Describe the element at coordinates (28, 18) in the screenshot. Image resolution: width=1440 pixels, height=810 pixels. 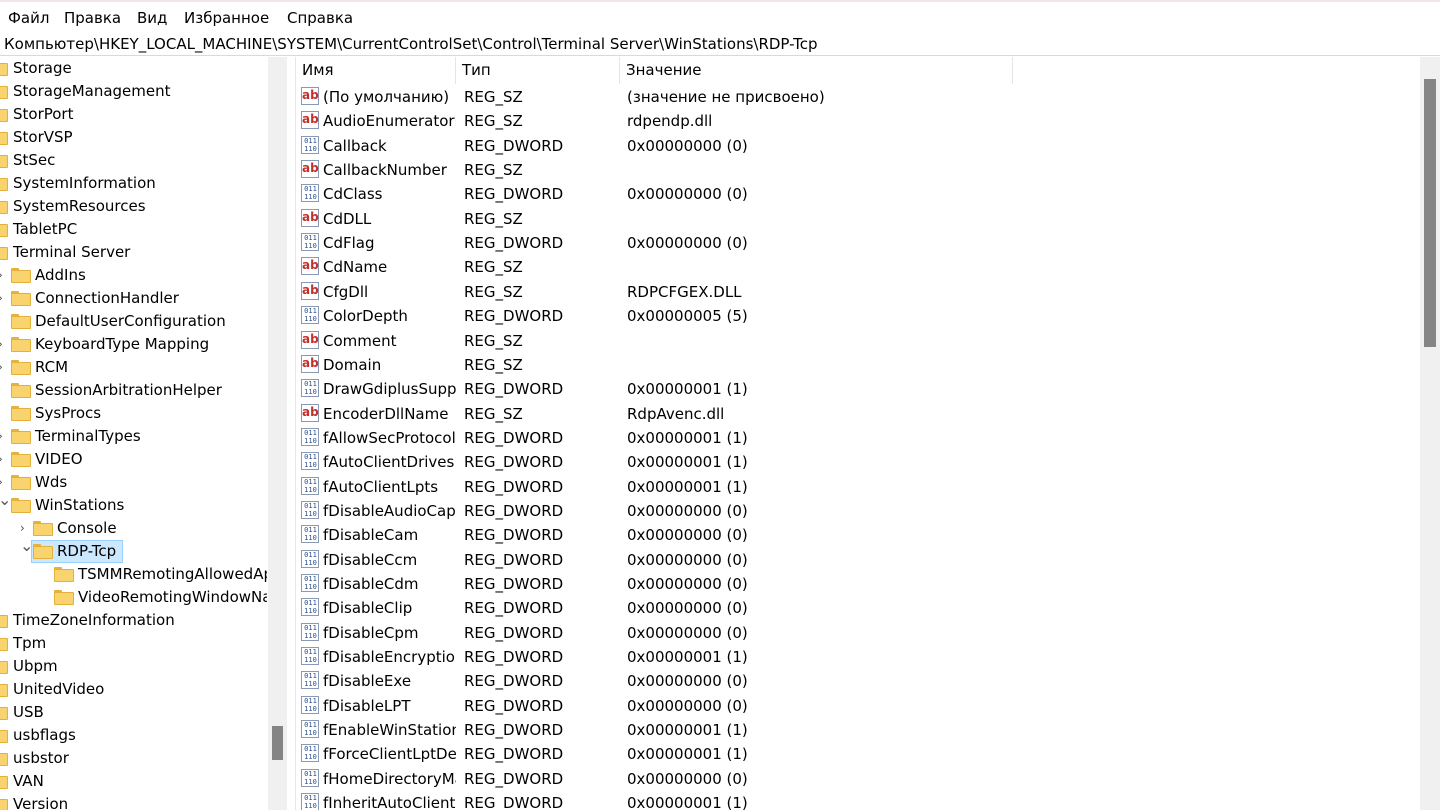
I see `menu-file: Файл` at that location.